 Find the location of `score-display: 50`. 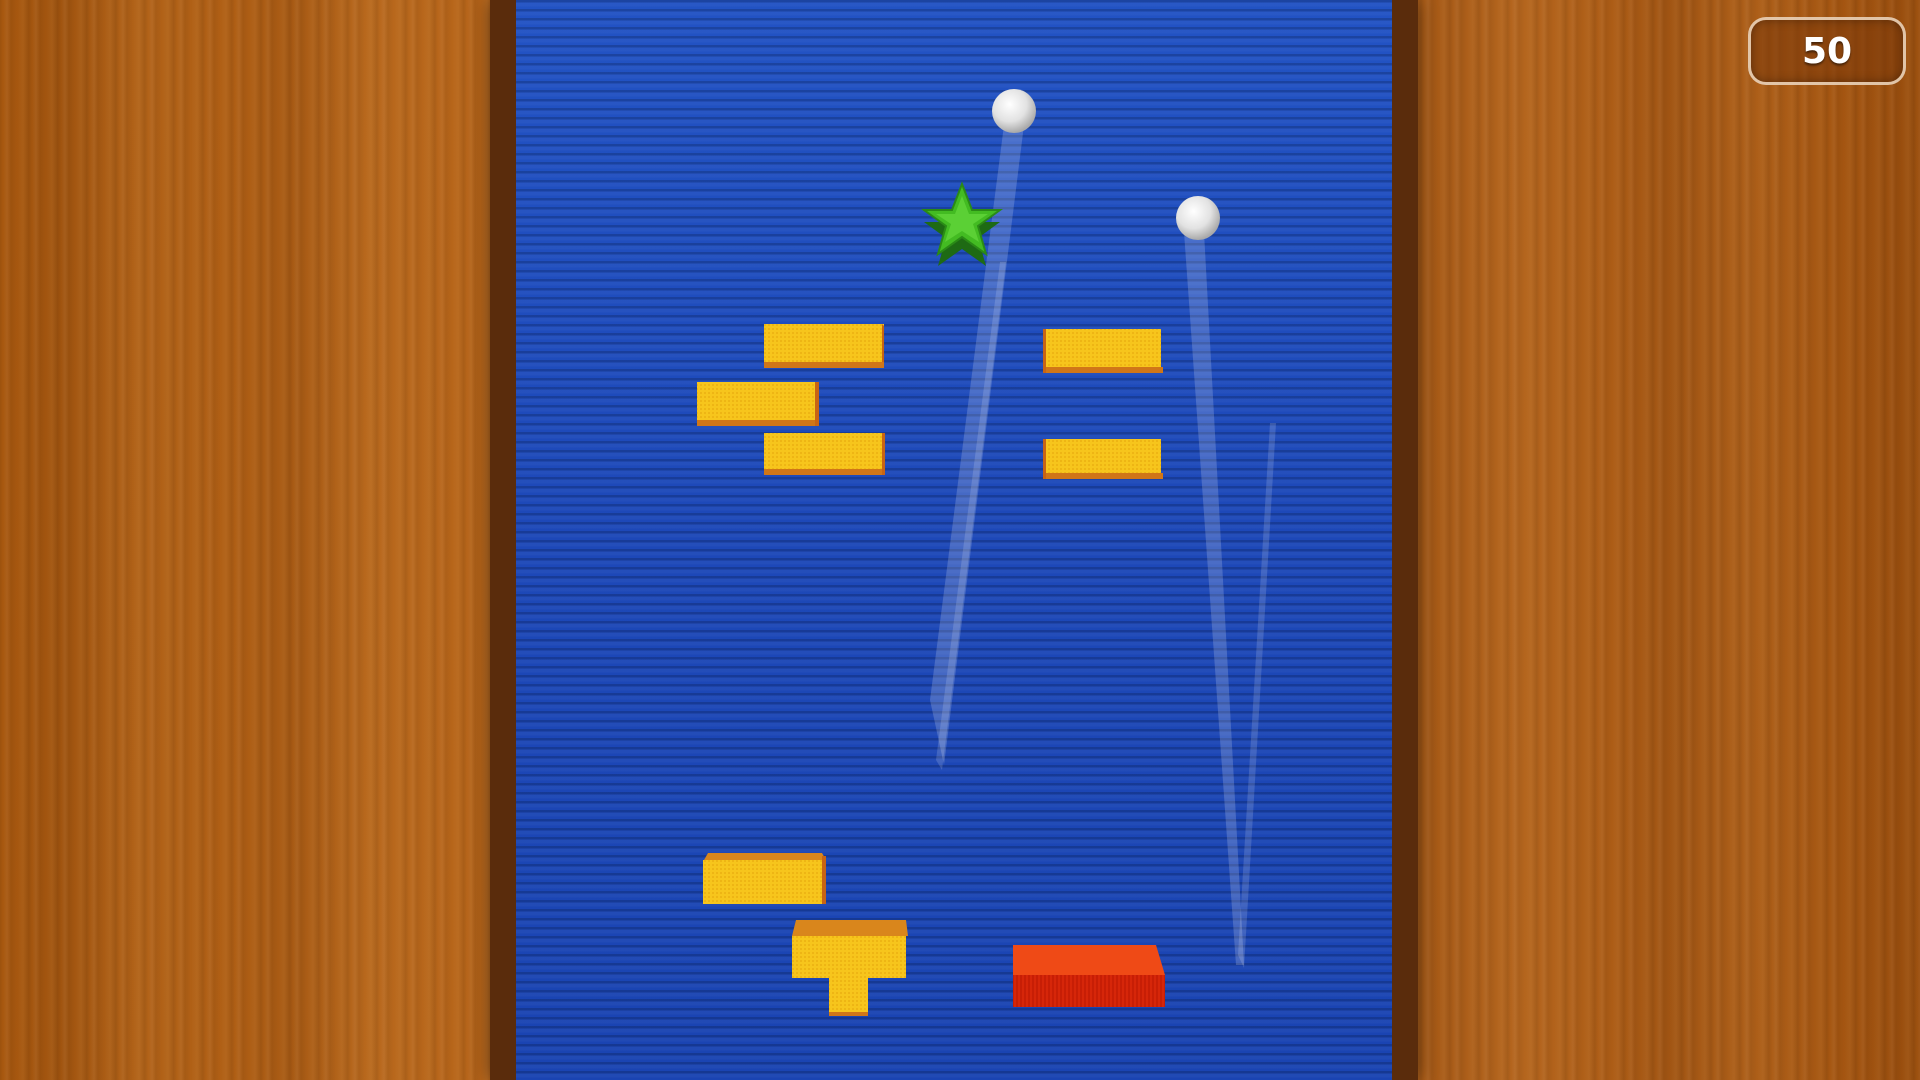

score-display: 50 is located at coordinates (1827, 51).